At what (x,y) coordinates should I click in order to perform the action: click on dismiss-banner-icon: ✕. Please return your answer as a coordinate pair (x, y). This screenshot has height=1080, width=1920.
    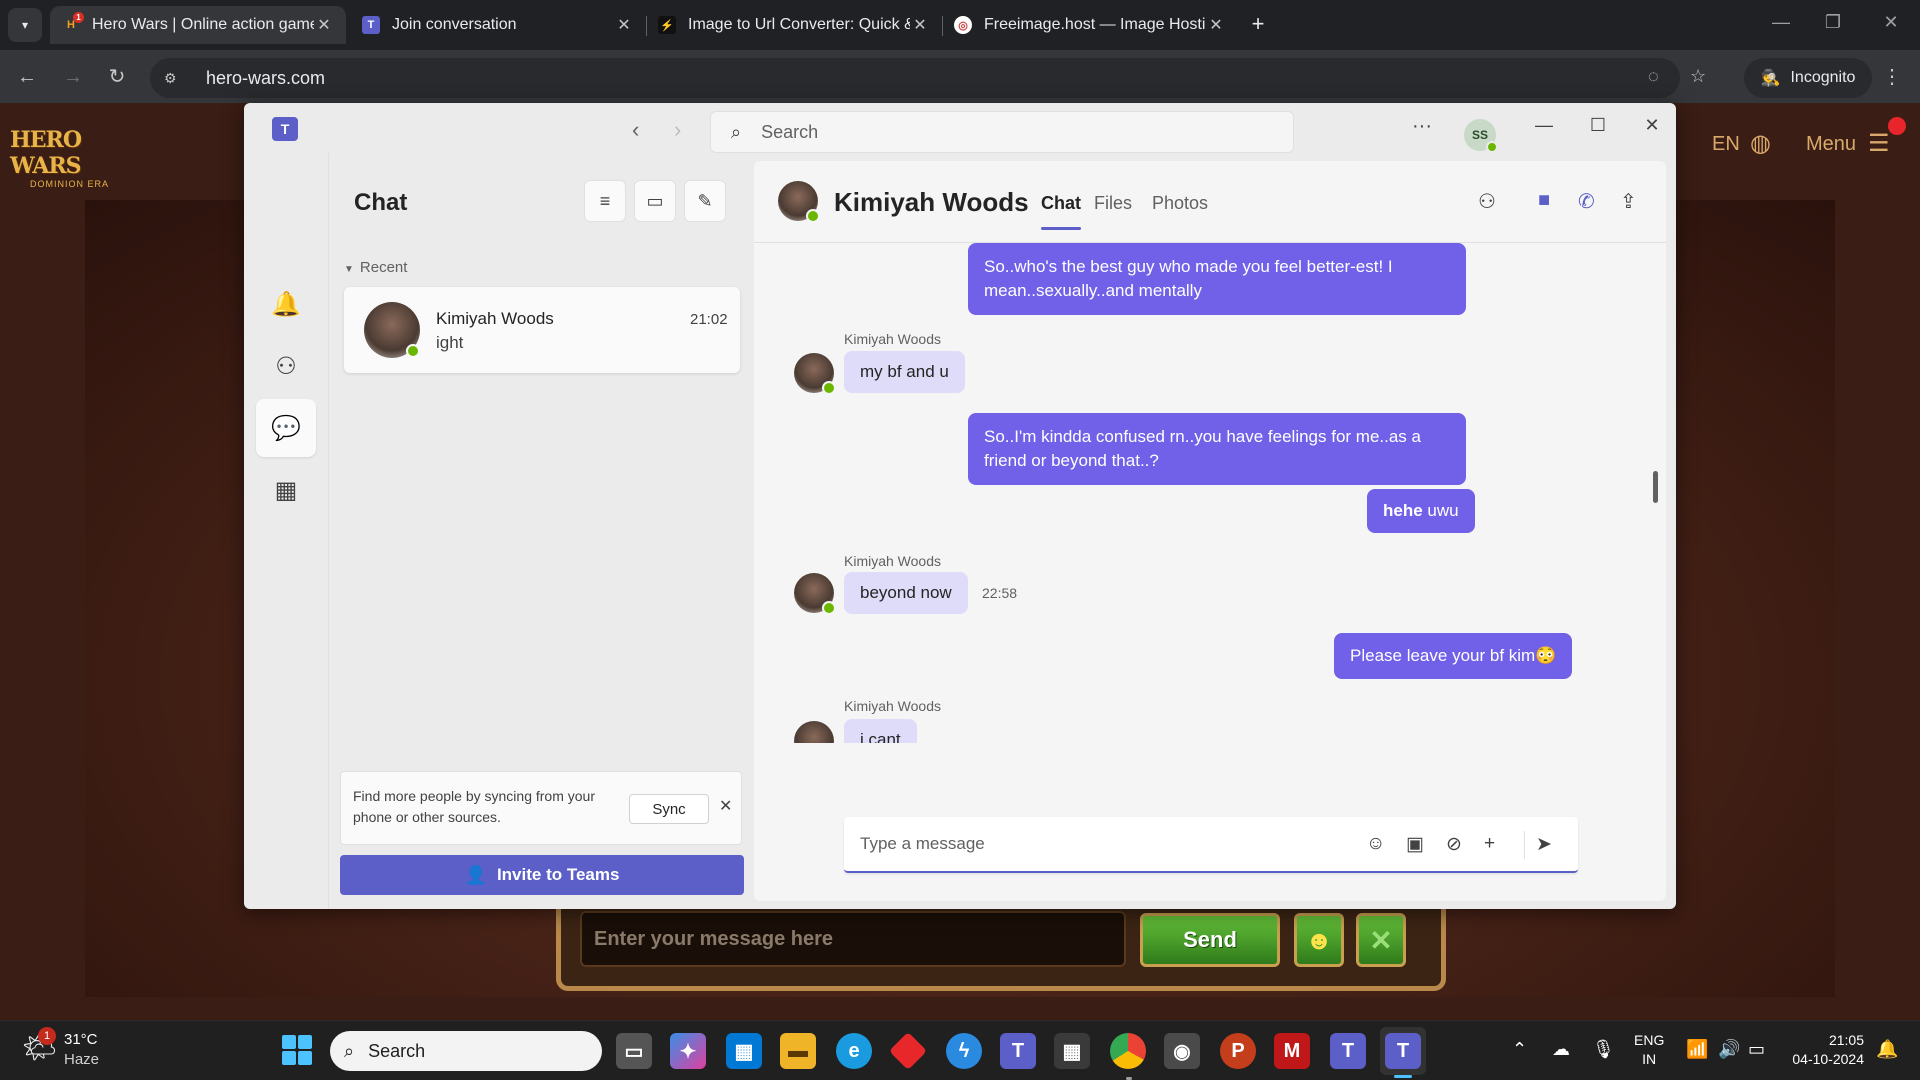
    Looking at the image, I should click on (725, 806).